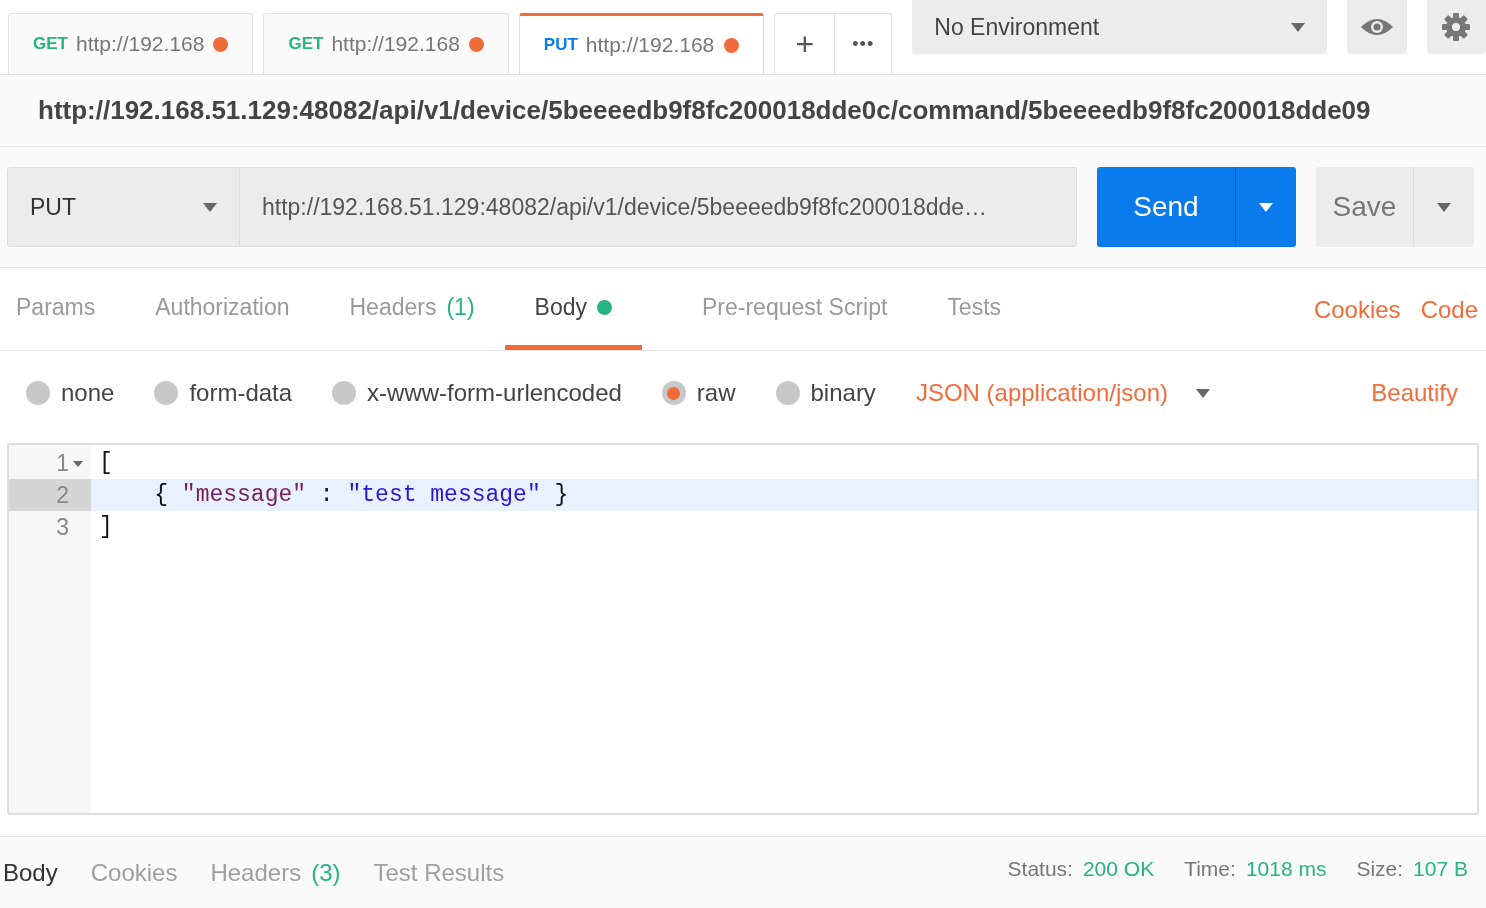 Image resolution: width=1486 pixels, height=908 pixels. Describe the element at coordinates (1414, 393) in the screenshot. I see `beautify-link: Beautify` at that location.